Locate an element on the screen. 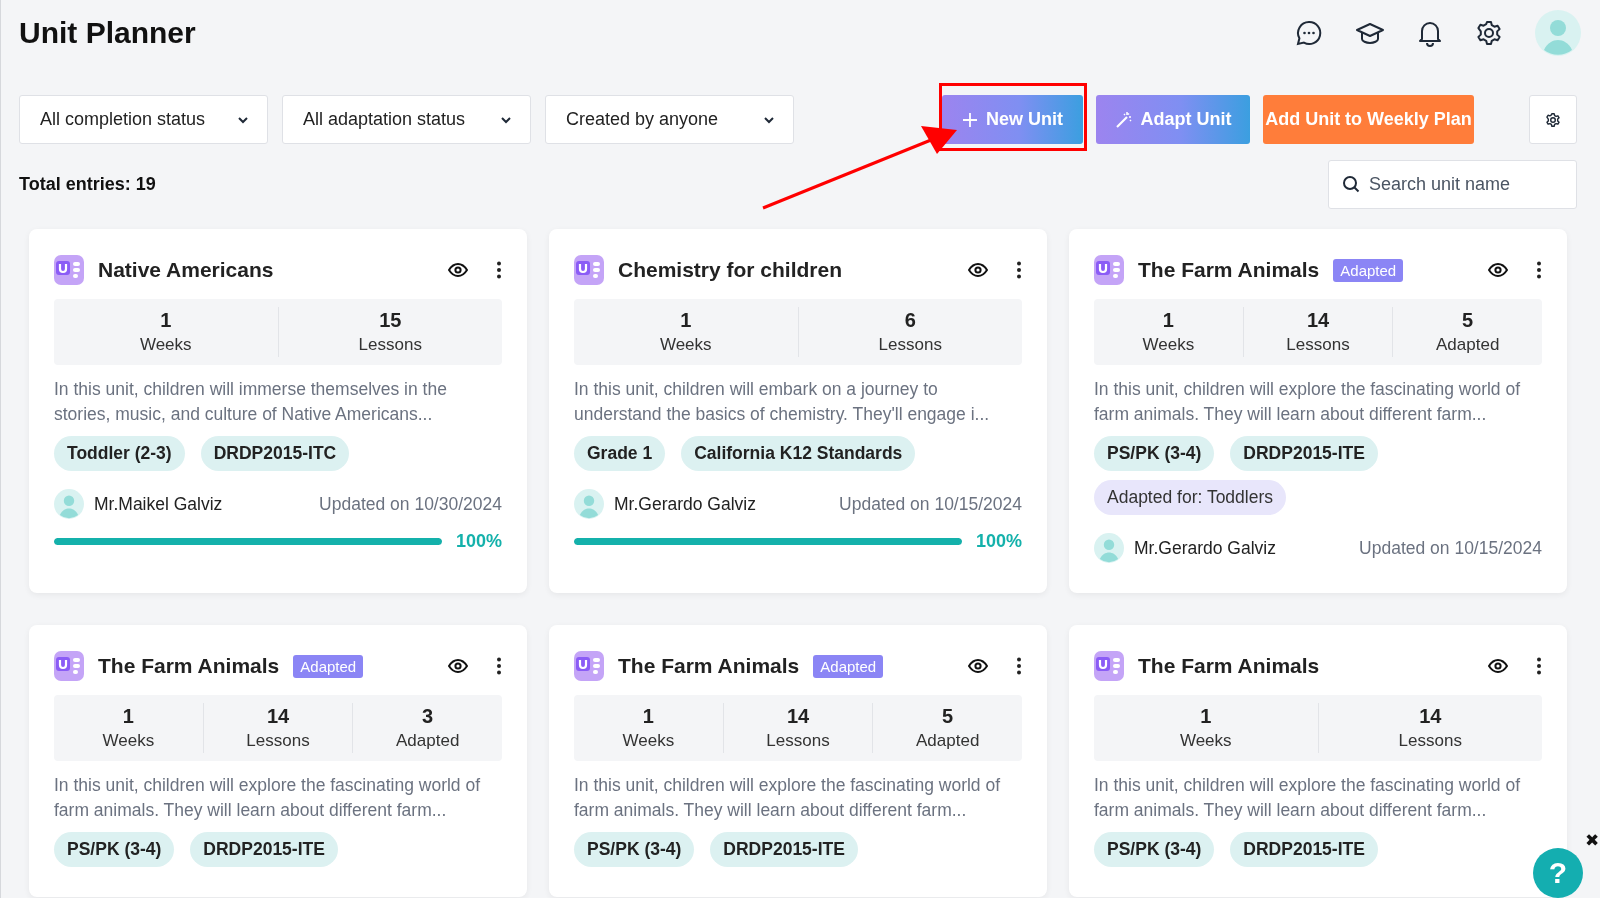  stat-value: 3 is located at coordinates (428, 716).